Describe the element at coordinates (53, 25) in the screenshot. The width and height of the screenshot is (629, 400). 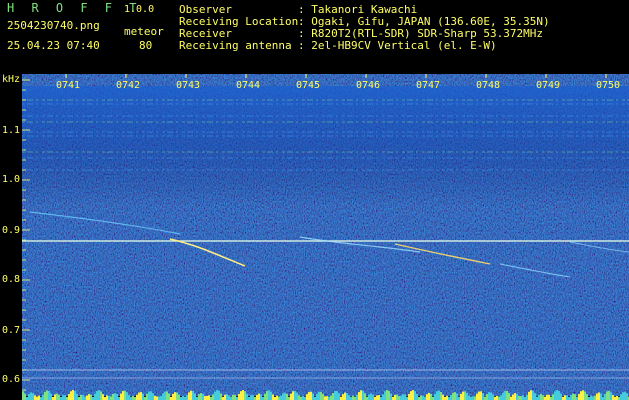
I see `file-name: 2504230740.png` at that location.